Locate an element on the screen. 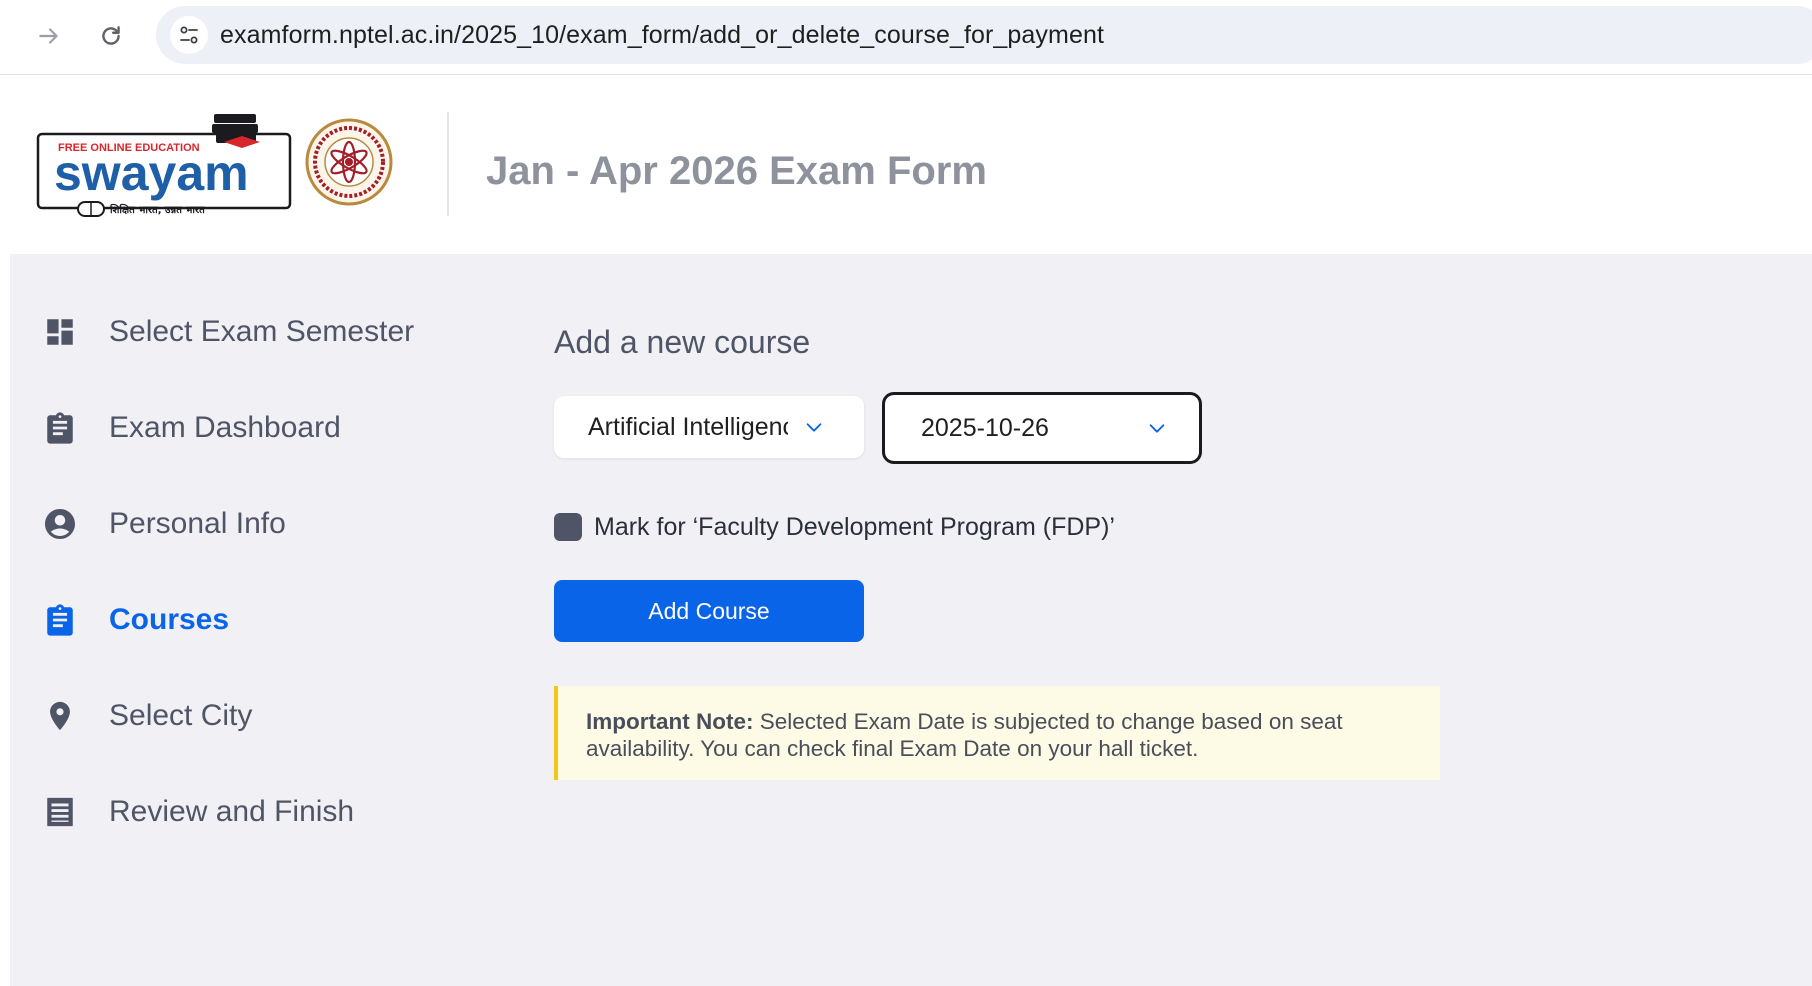  dashboard-icon is located at coordinates (60, 332).